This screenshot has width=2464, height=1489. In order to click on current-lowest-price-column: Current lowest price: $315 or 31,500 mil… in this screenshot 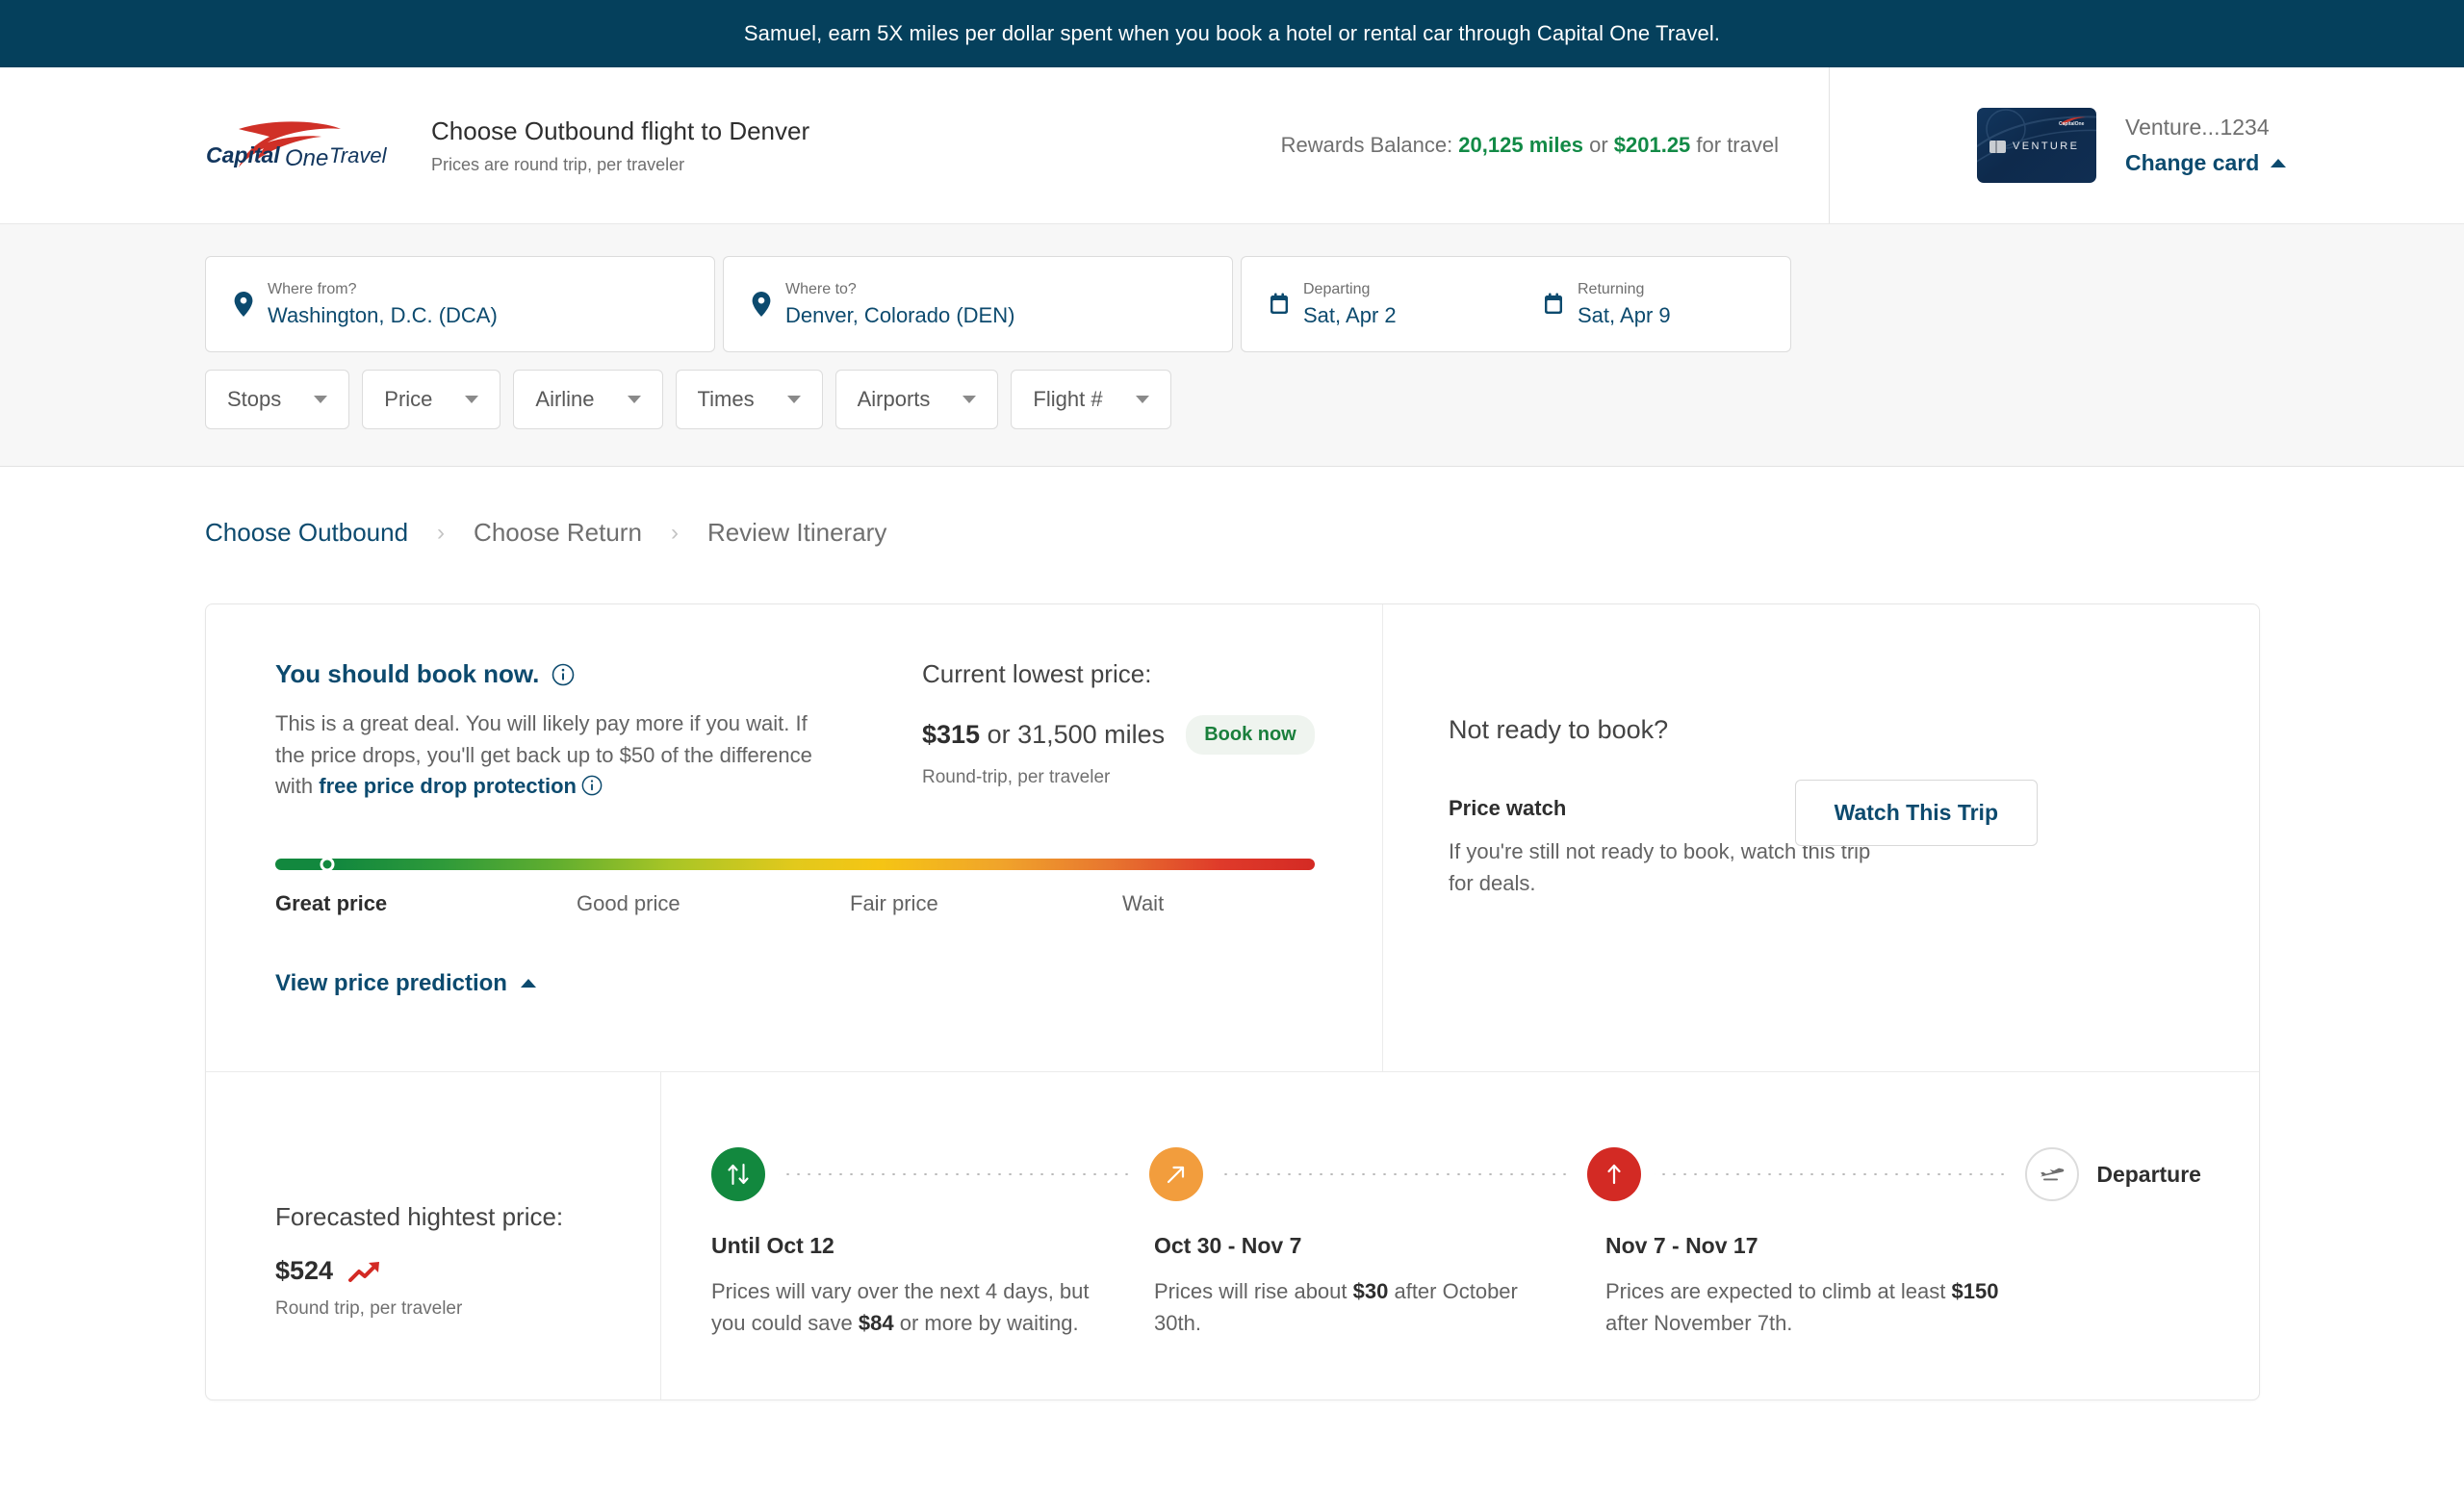, I will do `click(1118, 732)`.